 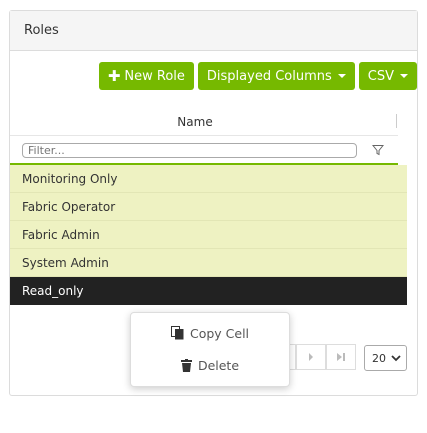 I want to click on filter-input, so click(x=189, y=150).